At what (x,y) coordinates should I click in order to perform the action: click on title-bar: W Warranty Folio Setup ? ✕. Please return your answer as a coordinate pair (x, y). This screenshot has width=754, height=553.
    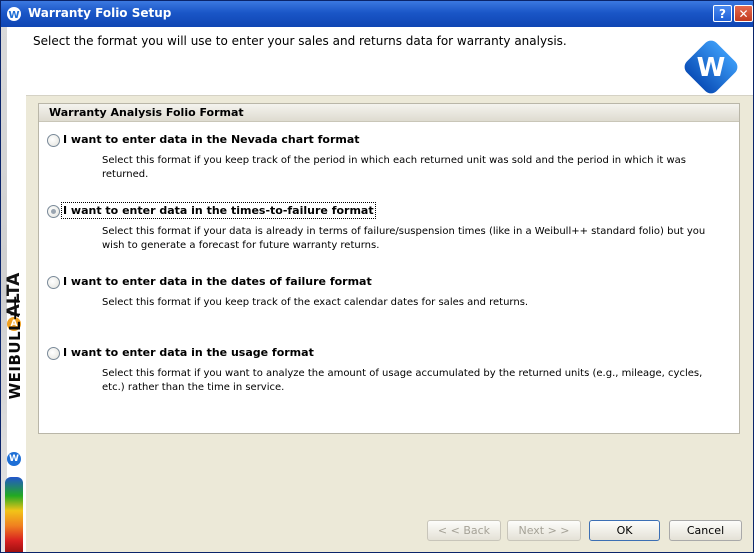
    Looking at the image, I should click on (377, 14).